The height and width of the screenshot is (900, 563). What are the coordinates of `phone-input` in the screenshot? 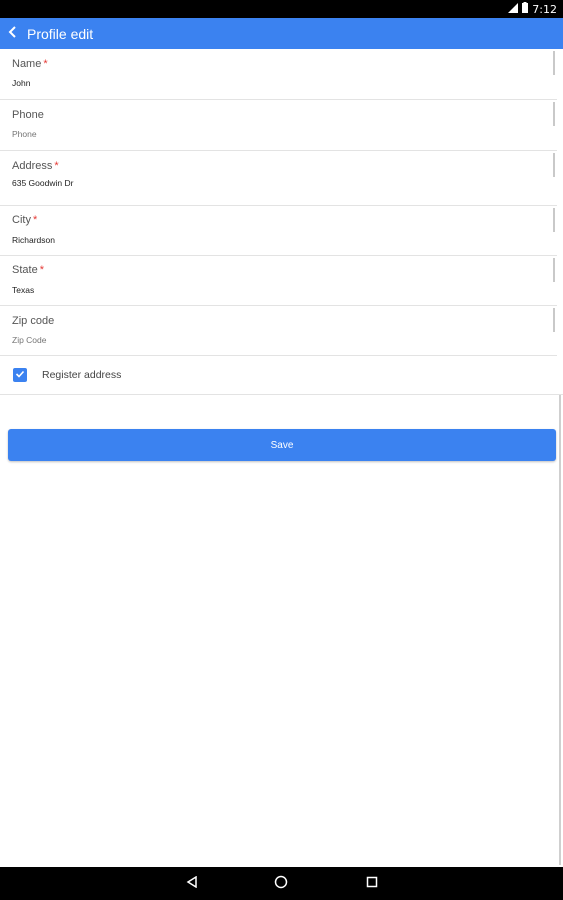 It's located at (262, 134).